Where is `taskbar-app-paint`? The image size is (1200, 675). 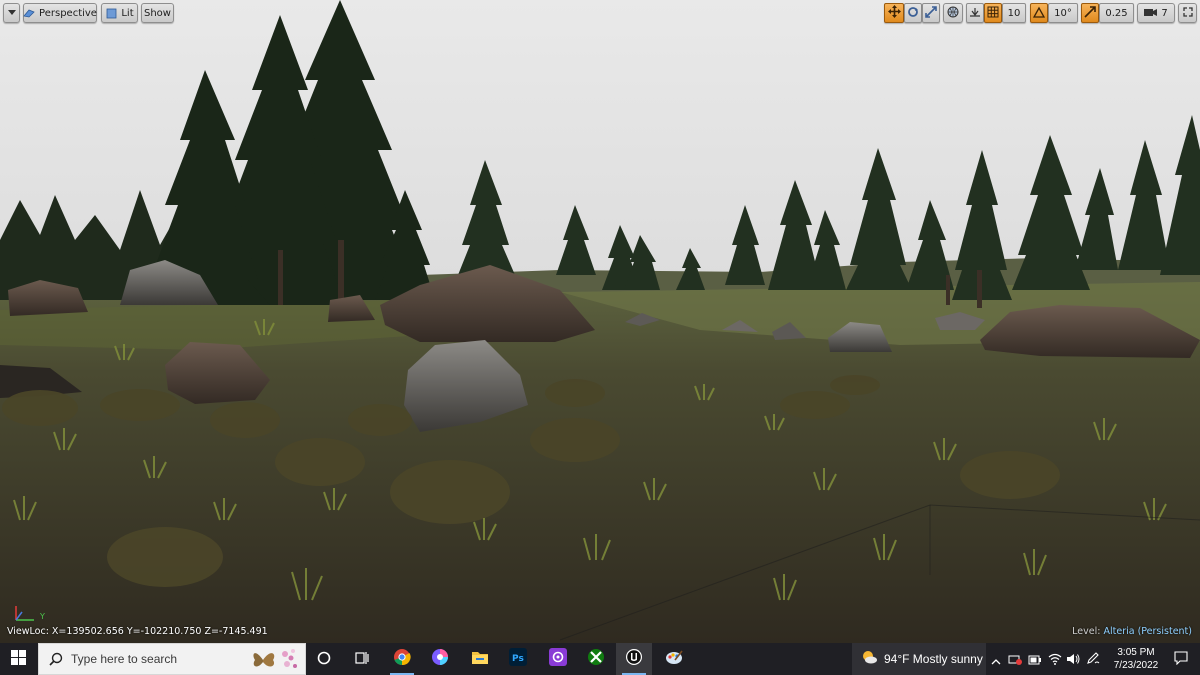 taskbar-app-paint is located at coordinates (674, 659).